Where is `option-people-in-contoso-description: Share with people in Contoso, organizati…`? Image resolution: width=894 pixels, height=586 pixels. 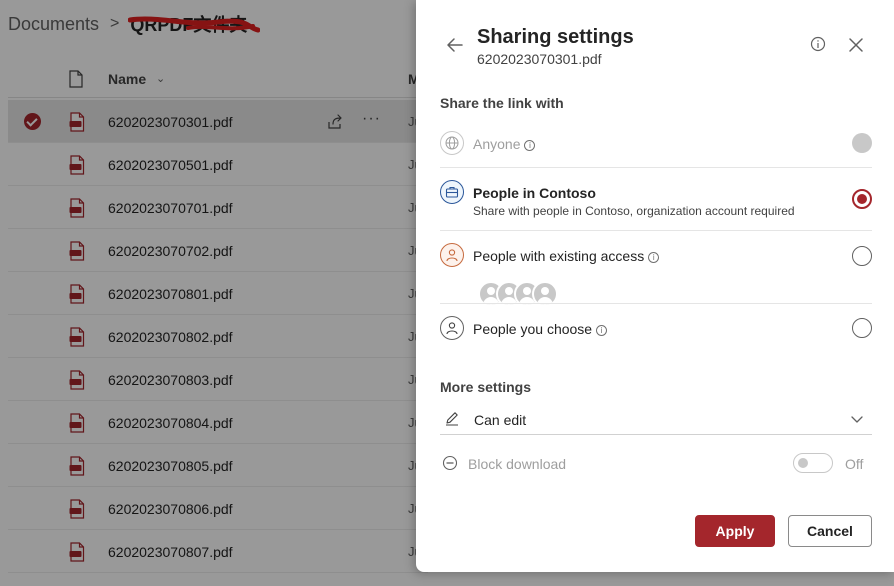 option-people-in-contoso-description: Share with people in Contoso, organizati… is located at coordinates (634, 211).